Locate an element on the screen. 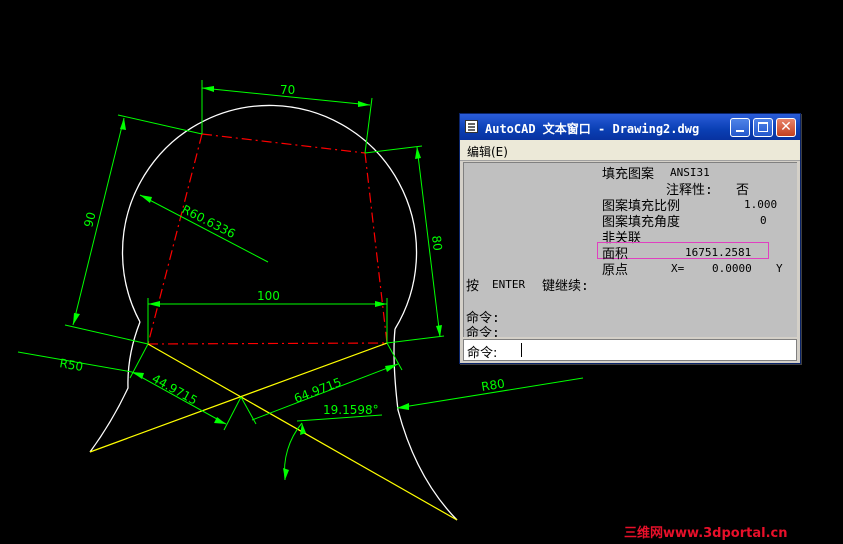 This screenshot has height=544, width=843. window-titlebar: AutoCAD 文本窗口 - Drawing2.dwg ✕ is located at coordinates (630, 127).